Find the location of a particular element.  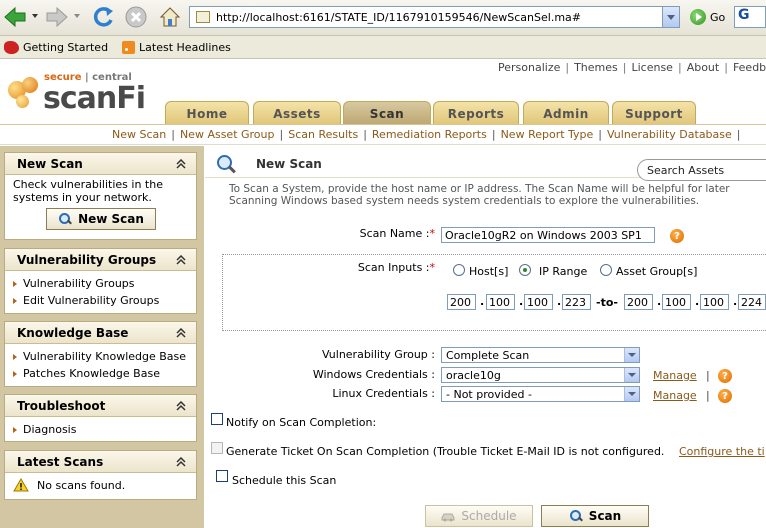

tab-scan: Scan is located at coordinates (387, 113).